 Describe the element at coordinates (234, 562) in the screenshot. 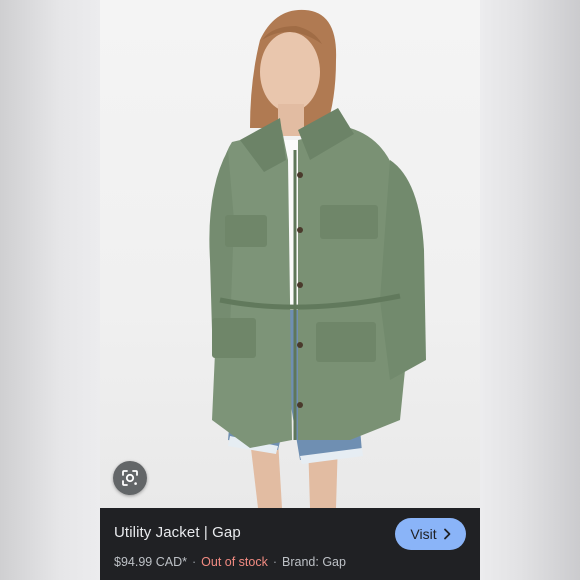

I see `stock-status: Out of stock` at that location.